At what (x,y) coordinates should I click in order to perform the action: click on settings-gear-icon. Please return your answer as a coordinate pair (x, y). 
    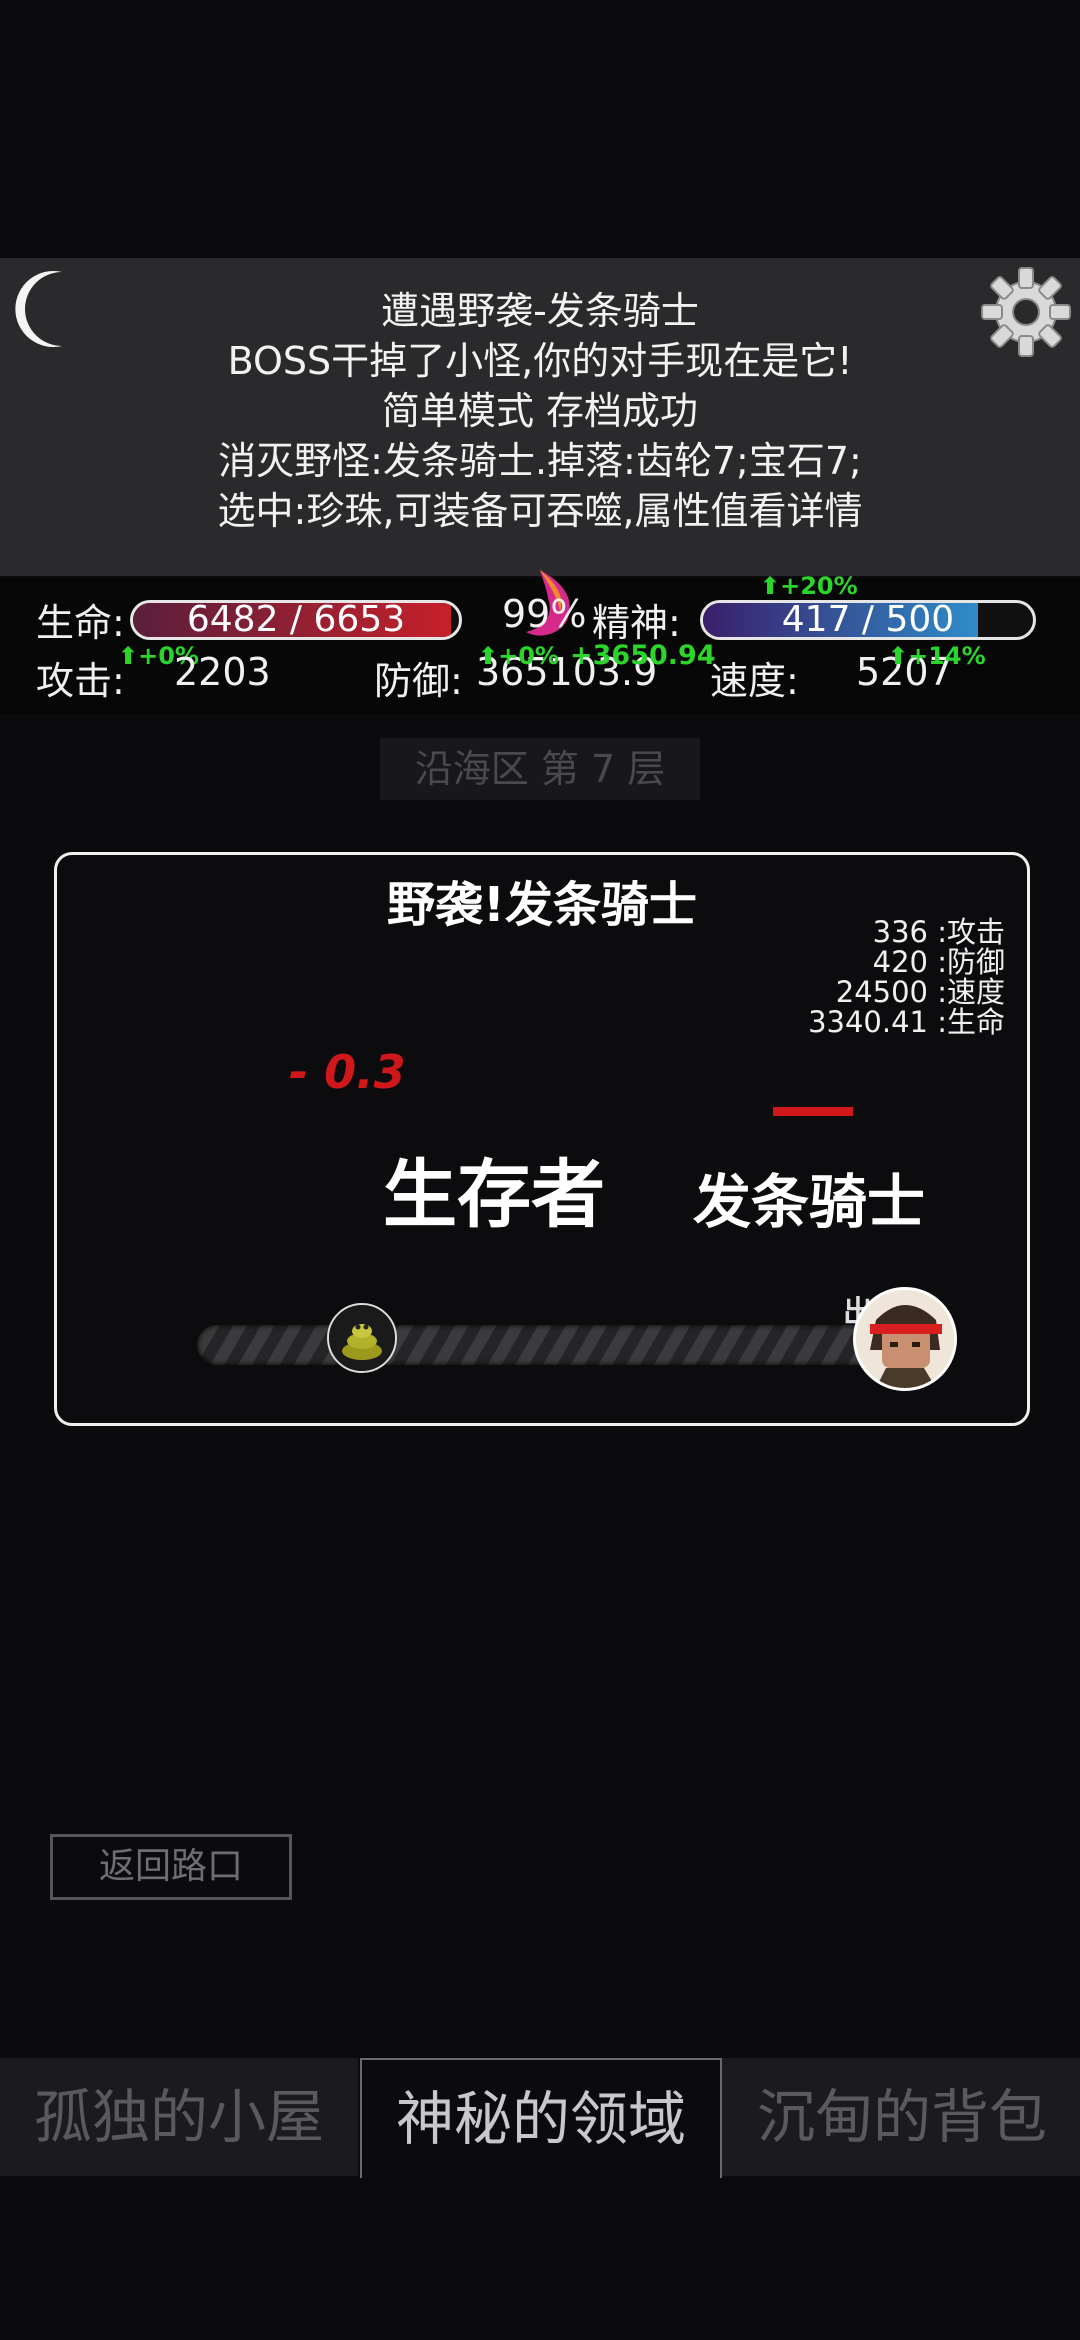
    Looking at the image, I should click on (1026, 312).